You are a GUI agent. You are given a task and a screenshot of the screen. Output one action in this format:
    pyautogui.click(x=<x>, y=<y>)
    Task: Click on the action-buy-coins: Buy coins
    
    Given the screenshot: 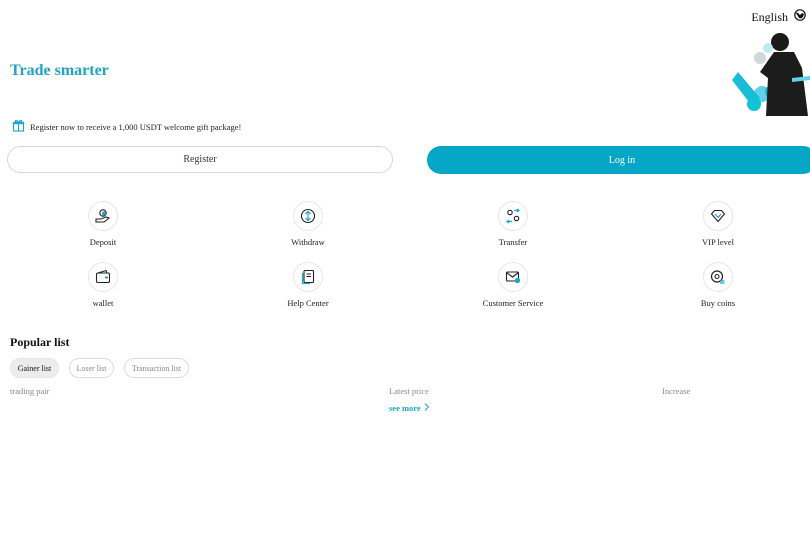 What is the action you would take?
    pyautogui.click(x=718, y=285)
    